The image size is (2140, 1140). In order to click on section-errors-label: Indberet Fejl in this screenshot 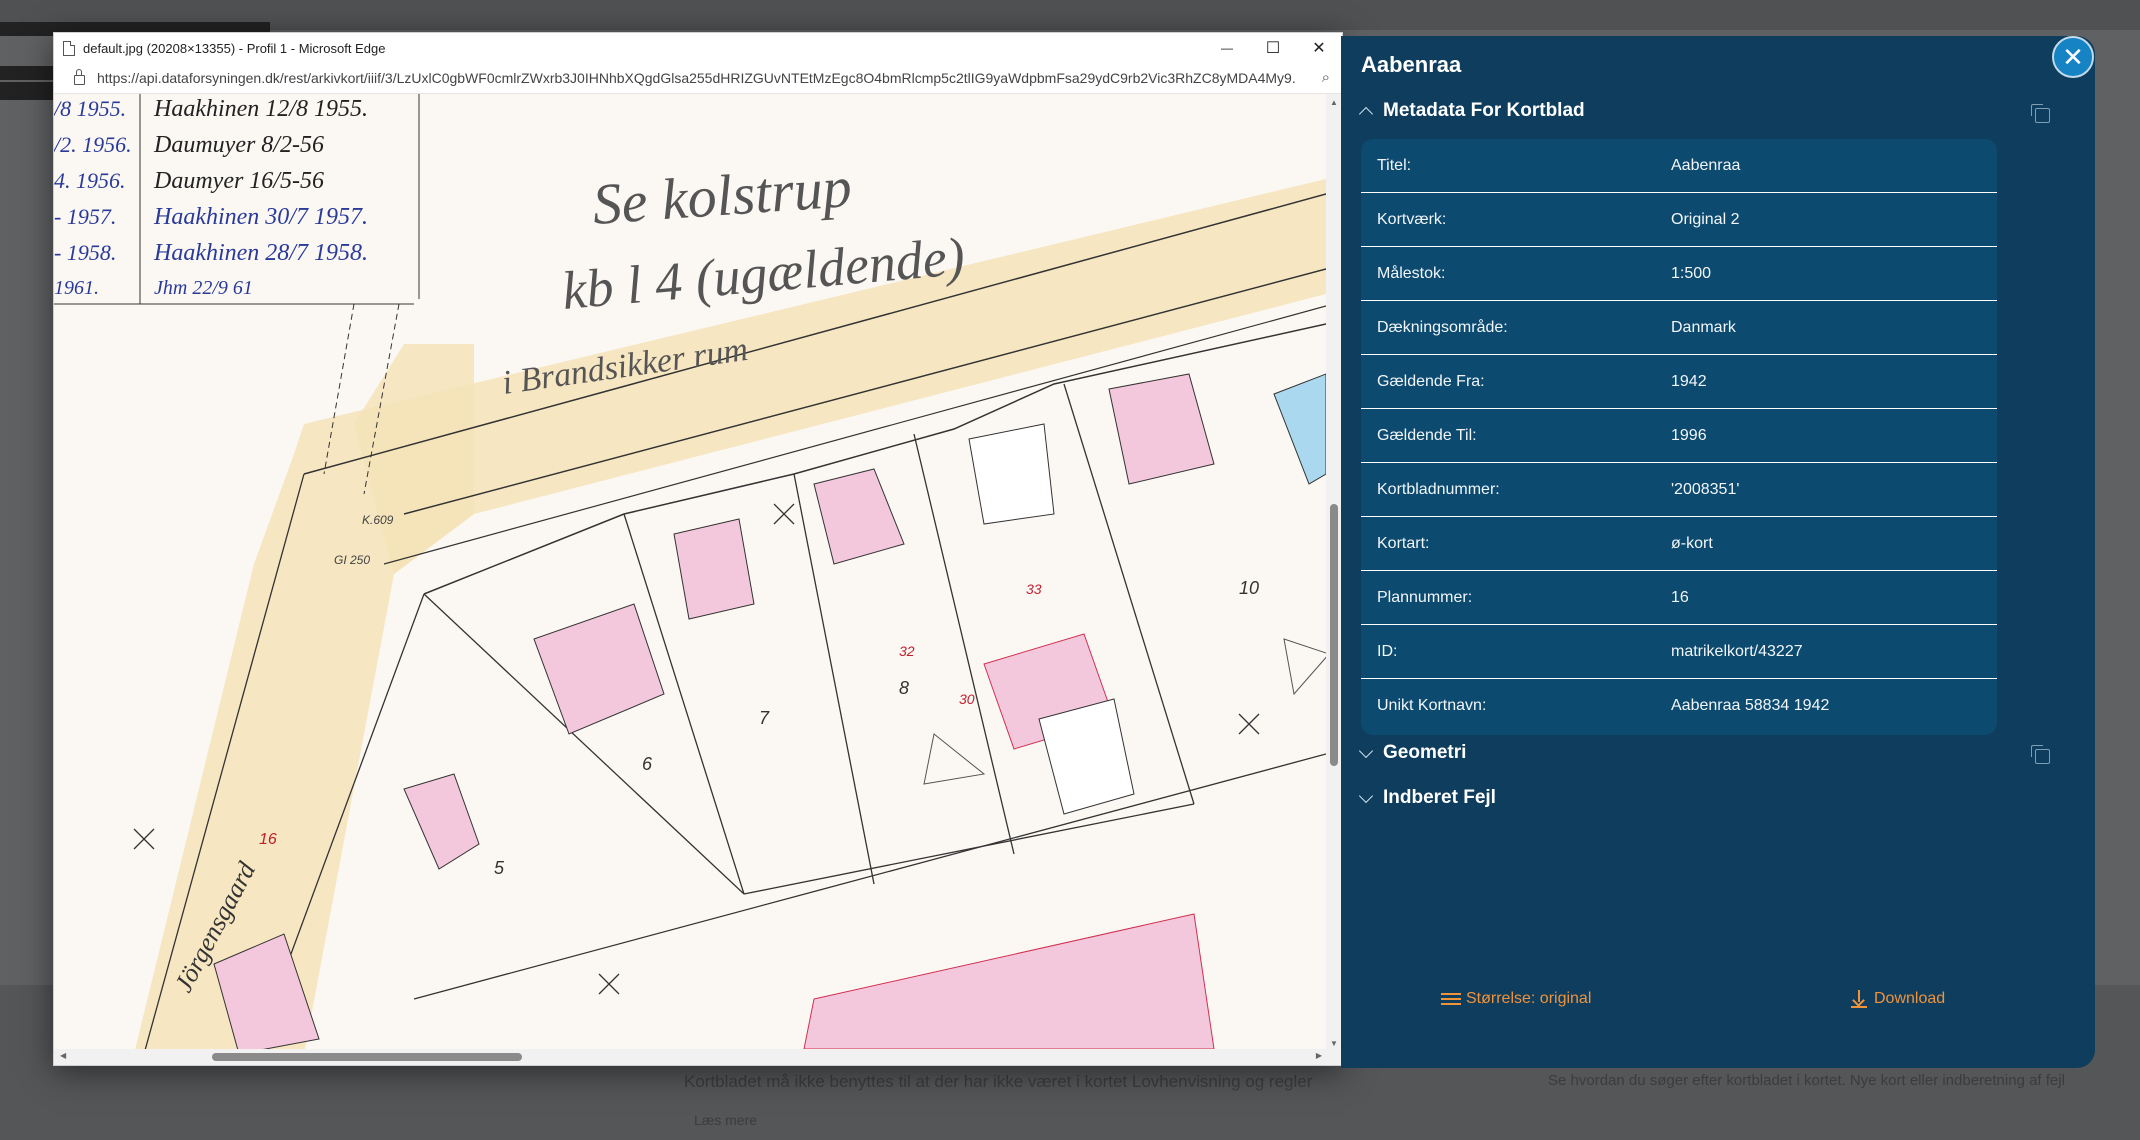, I will do `click(1439, 797)`.